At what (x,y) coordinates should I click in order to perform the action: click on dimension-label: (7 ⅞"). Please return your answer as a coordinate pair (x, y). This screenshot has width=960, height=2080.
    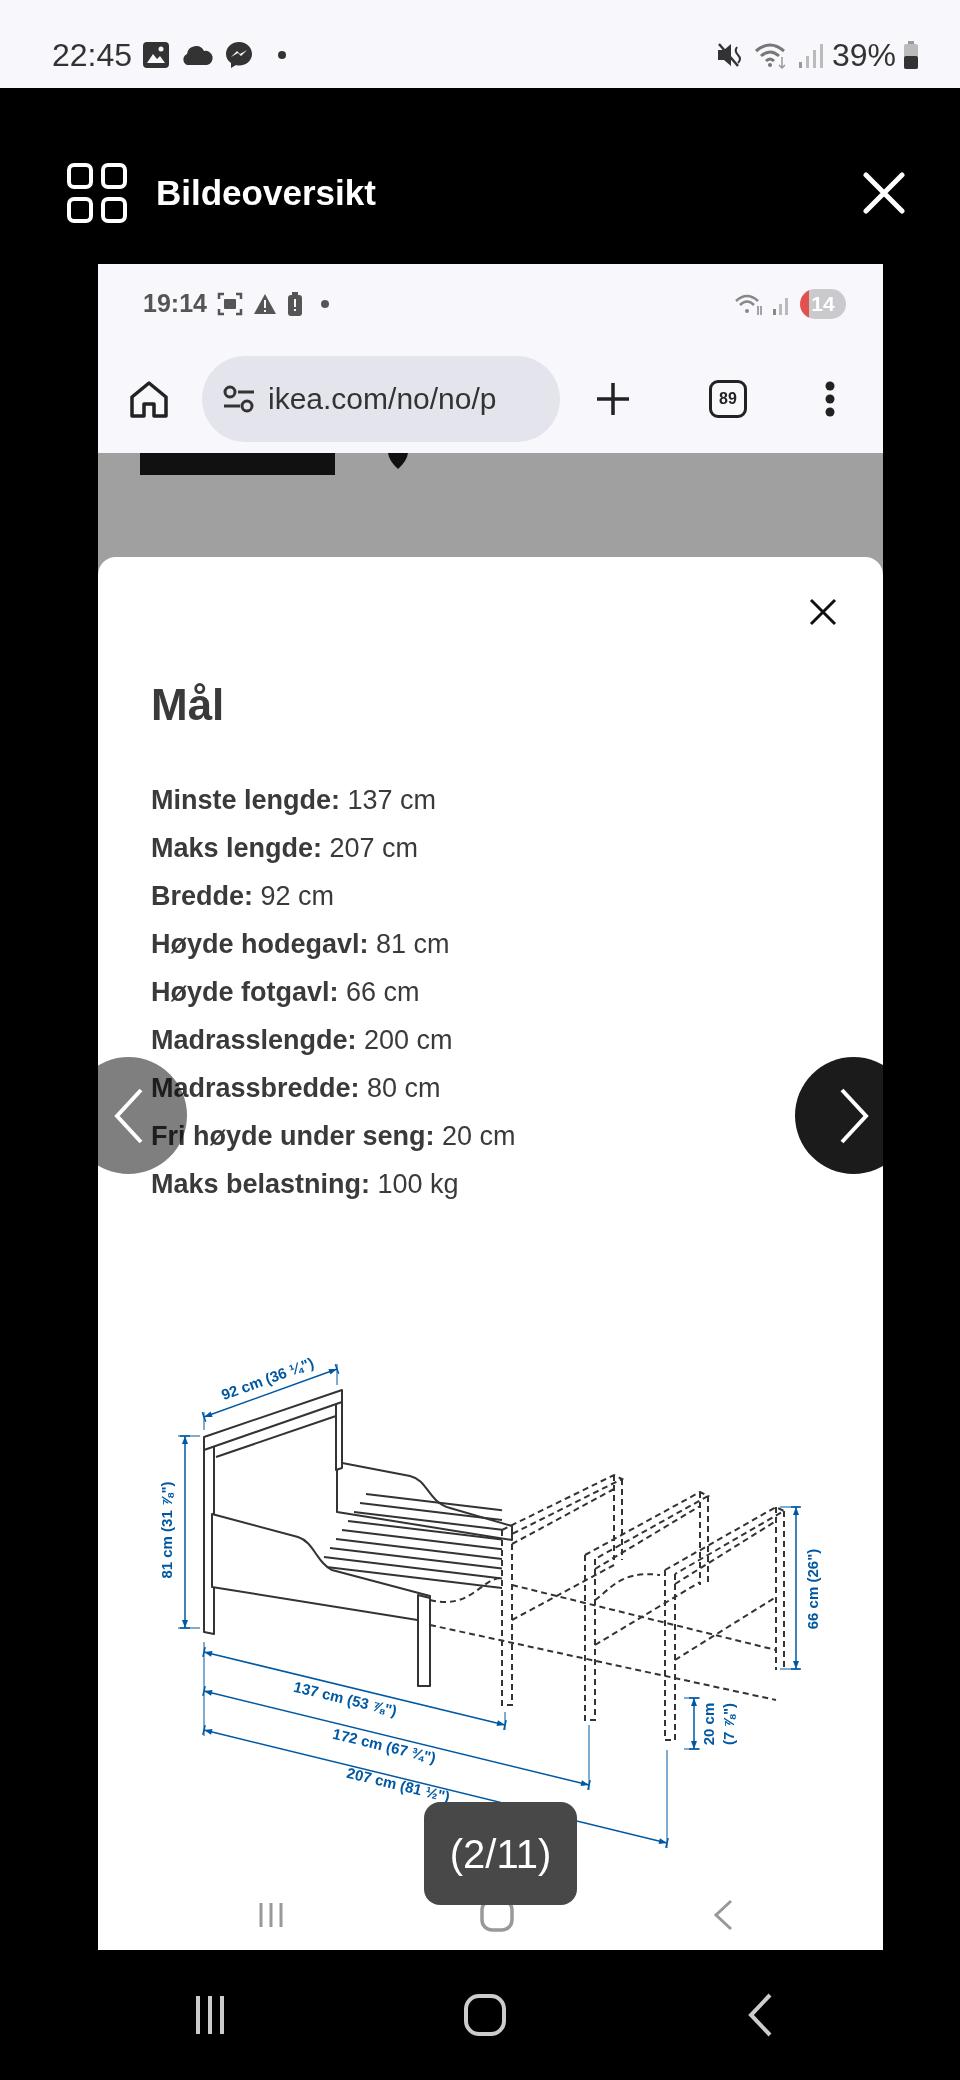
    Looking at the image, I should click on (728, 1724).